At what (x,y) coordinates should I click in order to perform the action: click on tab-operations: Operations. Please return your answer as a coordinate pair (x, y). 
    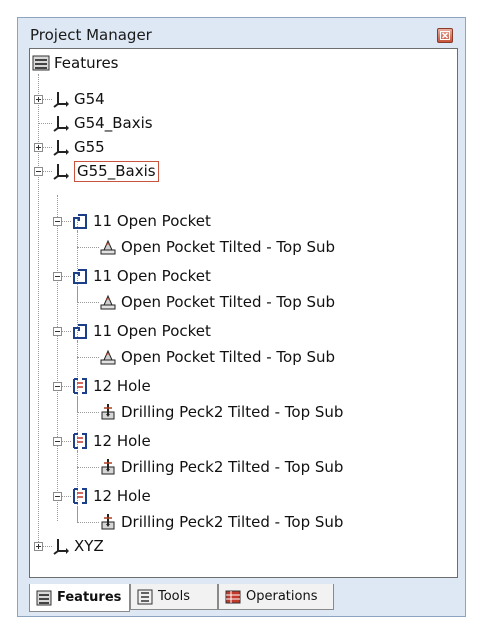
    Looking at the image, I should click on (276, 597).